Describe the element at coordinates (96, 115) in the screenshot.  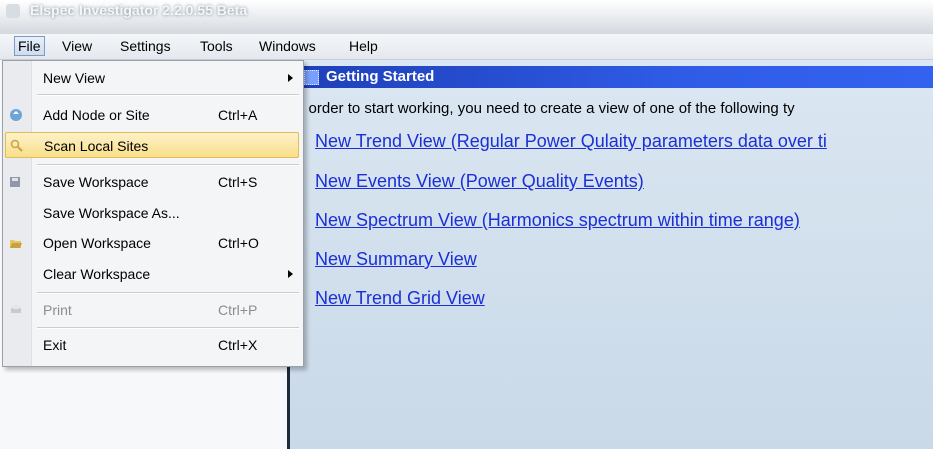
I see `menu-item-label: Add Node or Site` at that location.